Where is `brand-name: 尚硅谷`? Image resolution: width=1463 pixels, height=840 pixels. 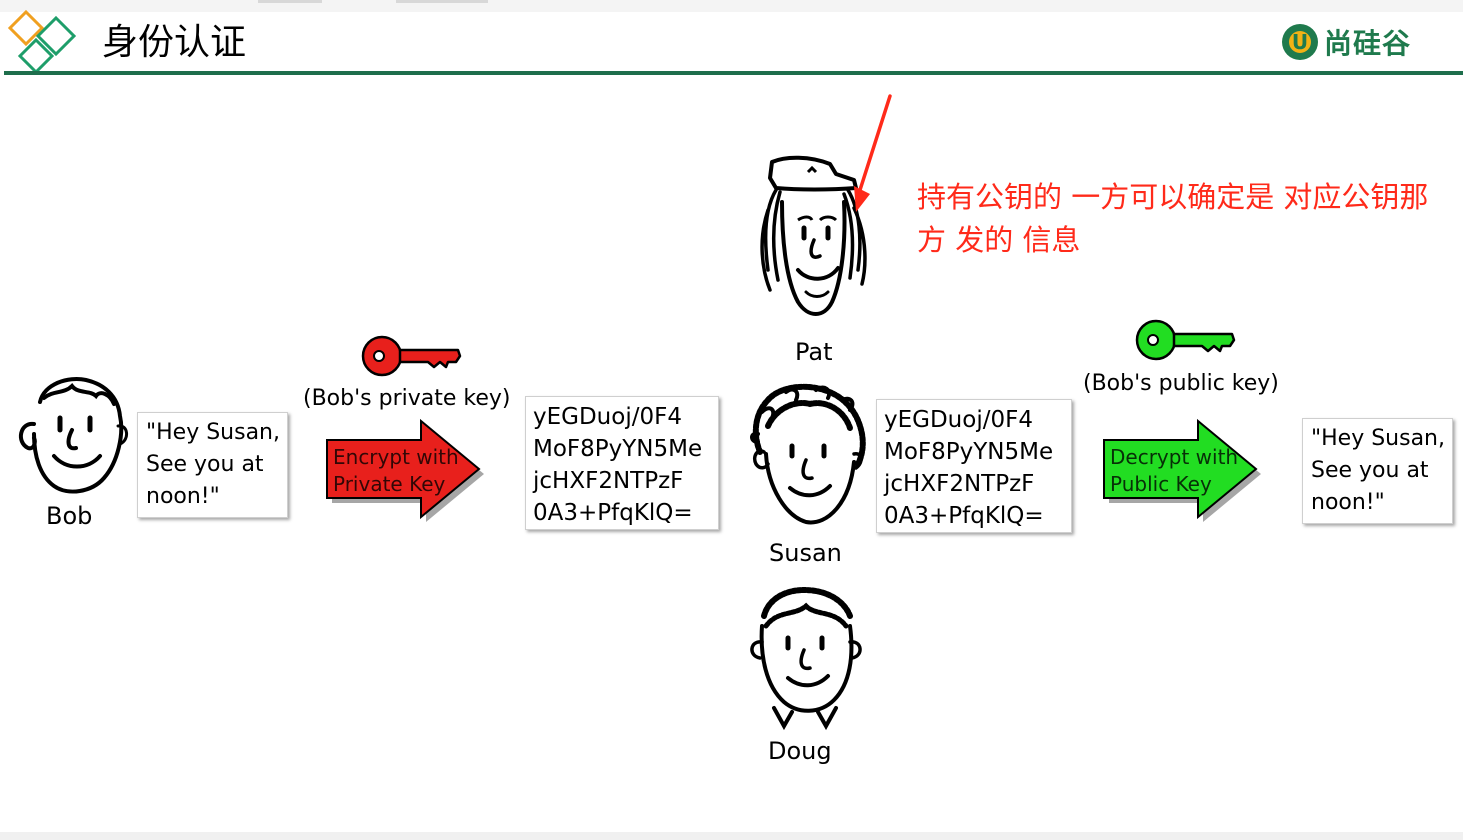
brand-name: 尚硅谷 is located at coordinates (1368, 43).